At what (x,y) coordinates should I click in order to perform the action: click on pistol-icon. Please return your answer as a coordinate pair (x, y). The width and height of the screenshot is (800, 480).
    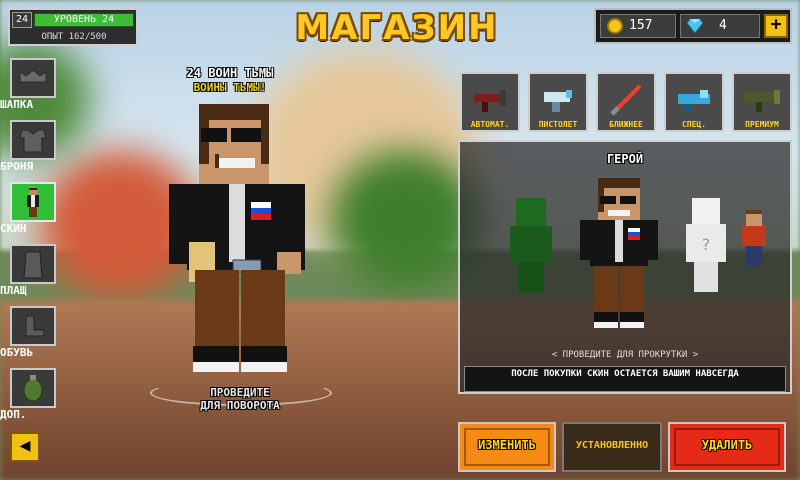
    Looking at the image, I should click on (558, 101).